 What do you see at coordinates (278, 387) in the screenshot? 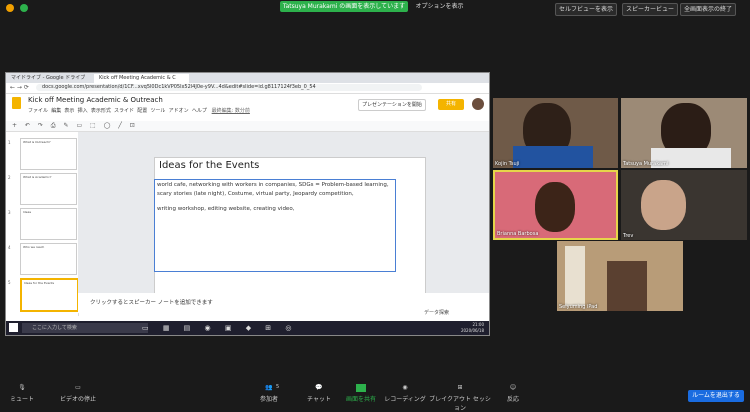
I see `participant-count: 5` at bounding box center [278, 387].